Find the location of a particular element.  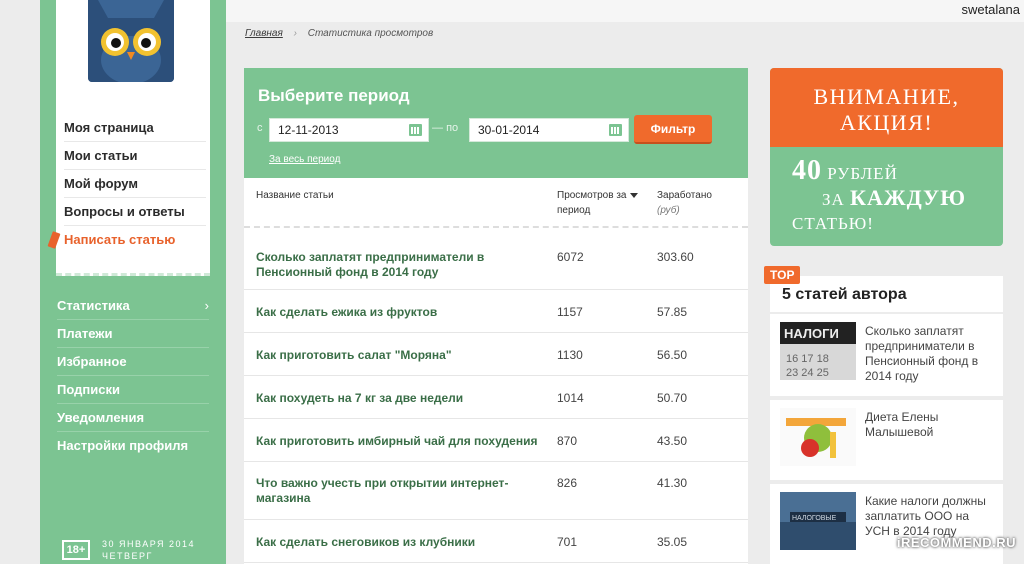

age-rating-badge: 18+ is located at coordinates (76, 550).